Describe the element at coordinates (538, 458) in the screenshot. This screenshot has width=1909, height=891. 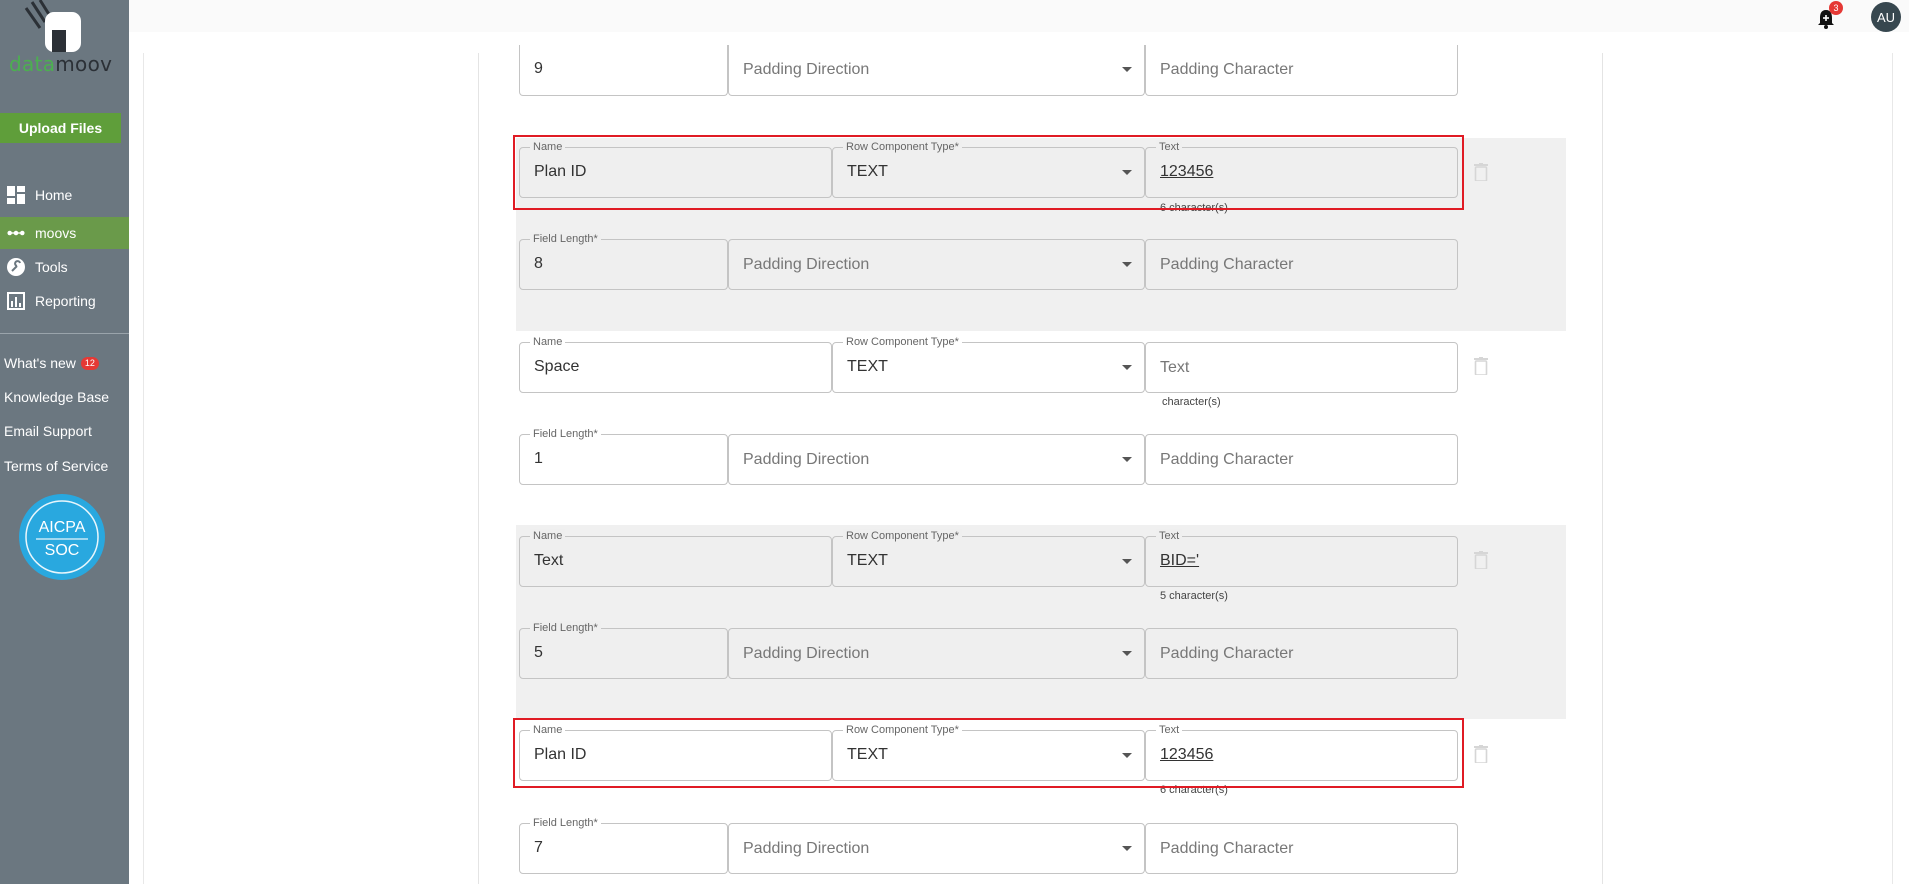
I see `field-length-value: 1` at that location.